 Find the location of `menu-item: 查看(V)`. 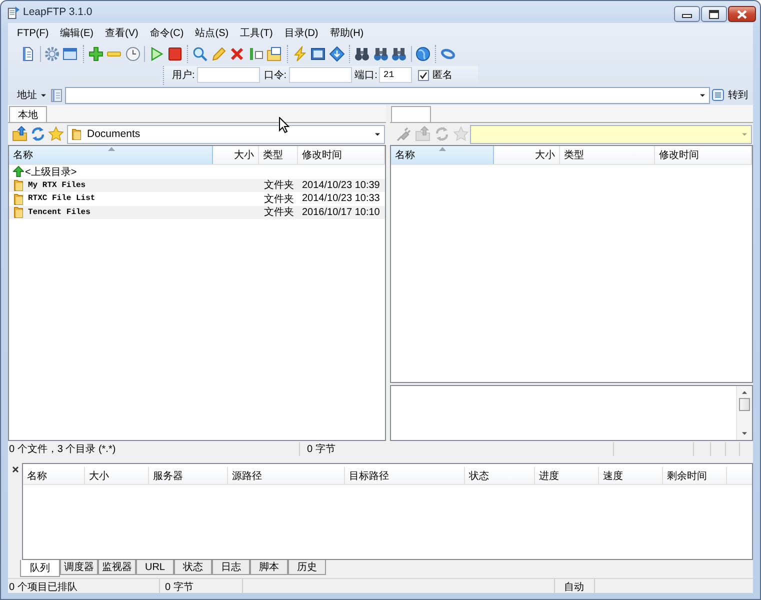

menu-item: 查看(V) is located at coordinates (122, 33).